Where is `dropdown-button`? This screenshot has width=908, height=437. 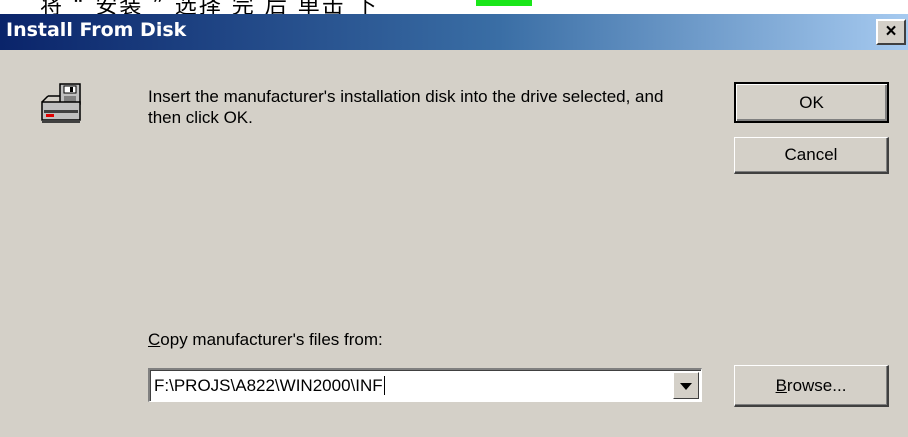 dropdown-button is located at coordinates (686, 385).